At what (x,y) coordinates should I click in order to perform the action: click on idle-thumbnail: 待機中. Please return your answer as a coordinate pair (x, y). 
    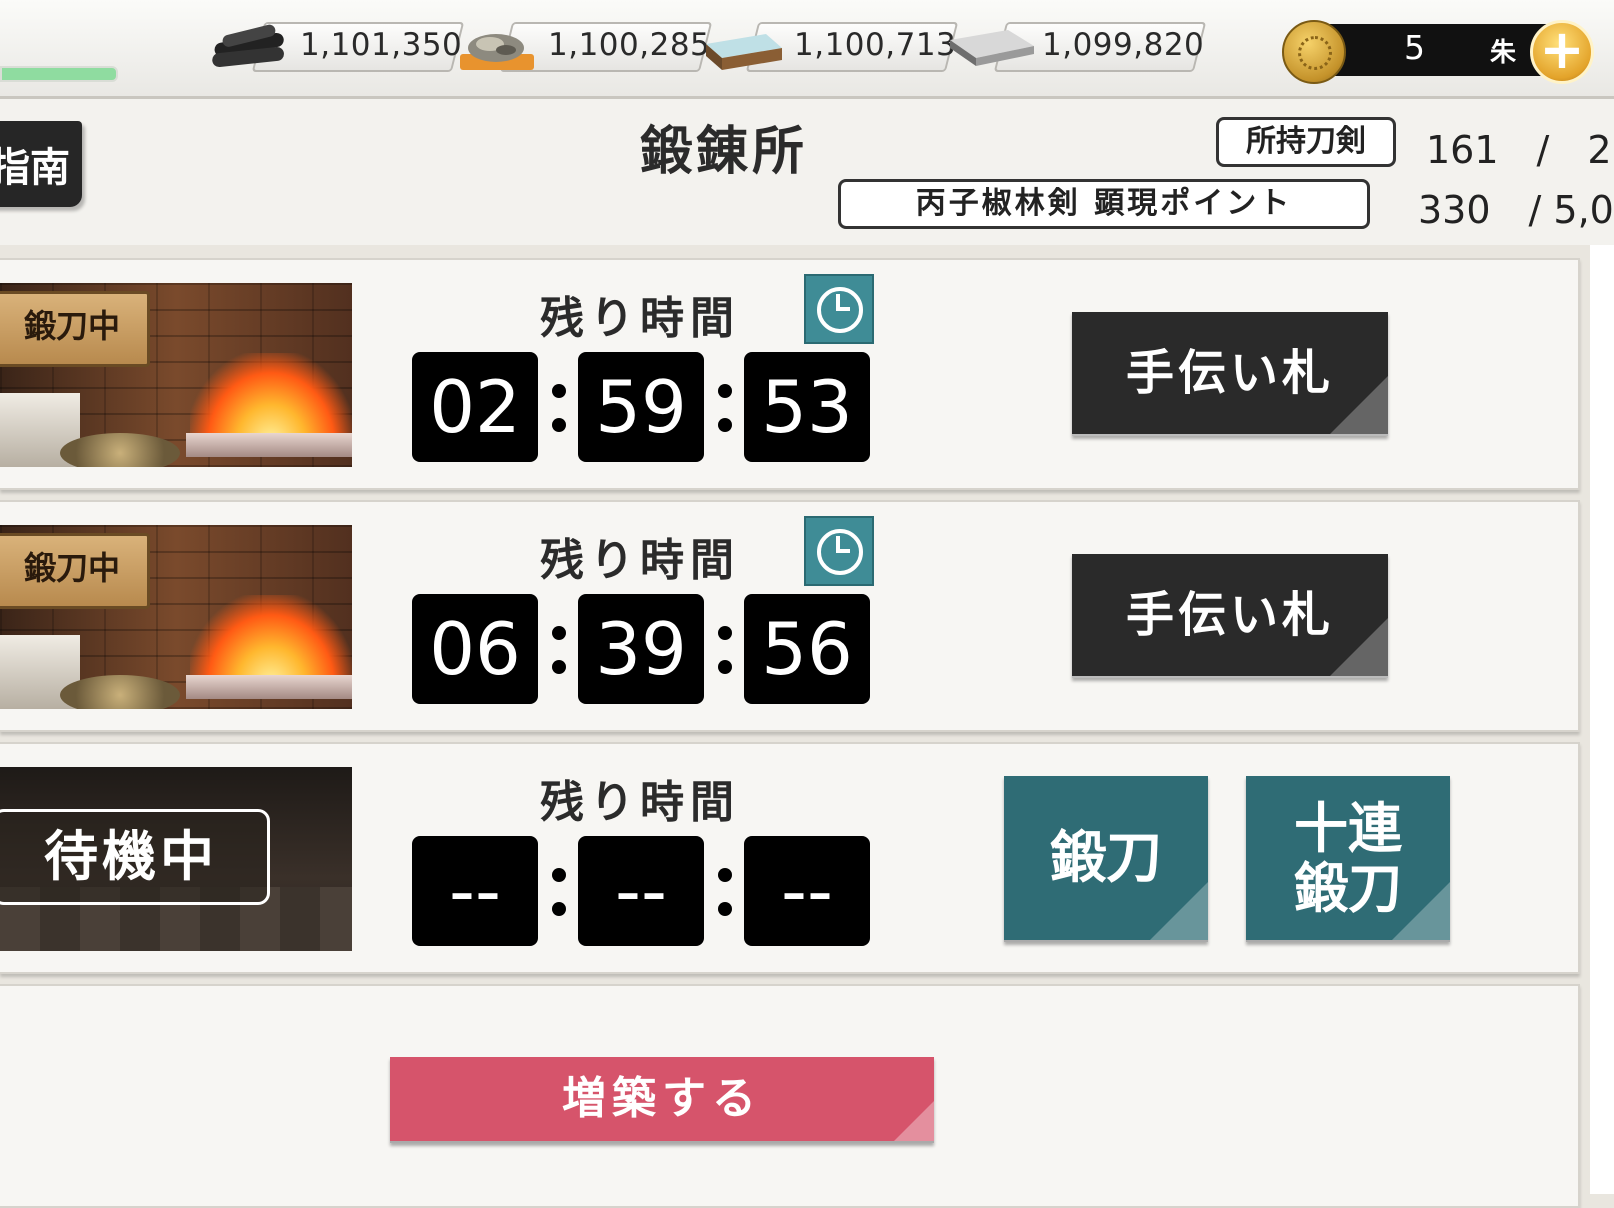
    Looking at the image, I should click on (176, 859).